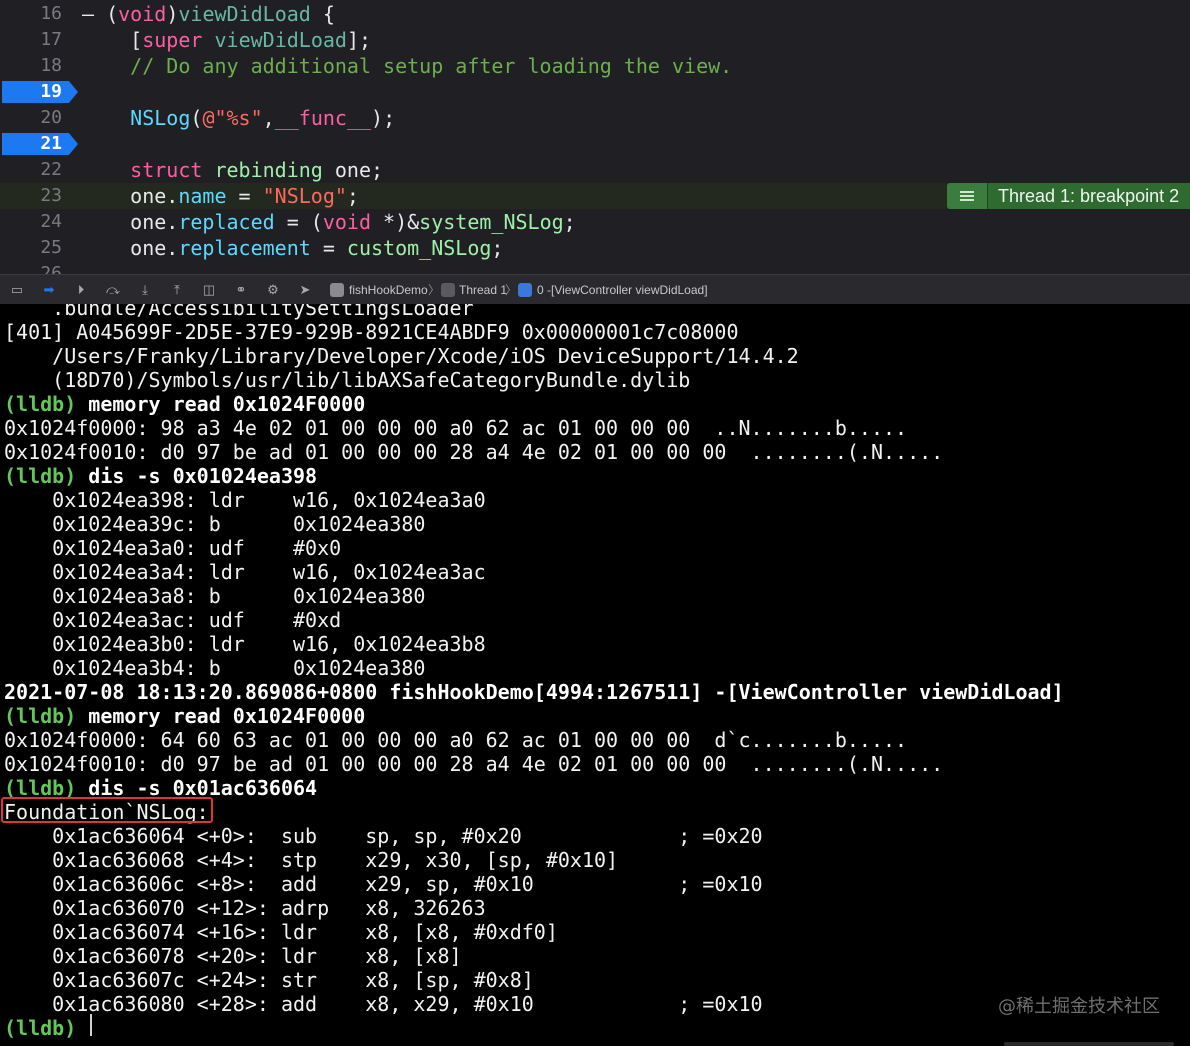  I want to click on console-output: 0x1024ea39c: b 0x1024ea380, so click(215, 524).